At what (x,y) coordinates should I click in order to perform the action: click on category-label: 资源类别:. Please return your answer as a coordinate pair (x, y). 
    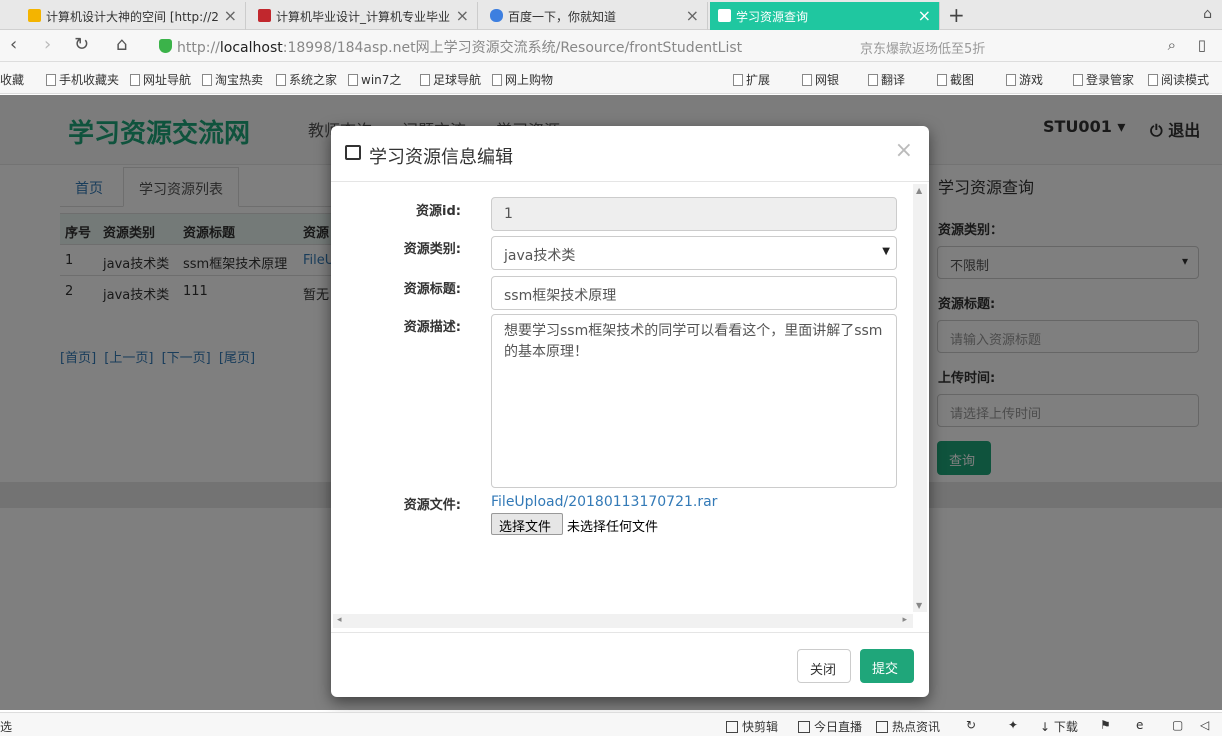
    Looking at the image, I should click on (432, 249).